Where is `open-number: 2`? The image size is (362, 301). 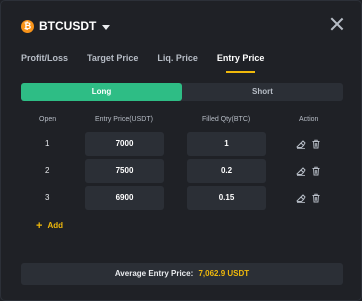 open-number: 2 is located at coordinates (47, 170).